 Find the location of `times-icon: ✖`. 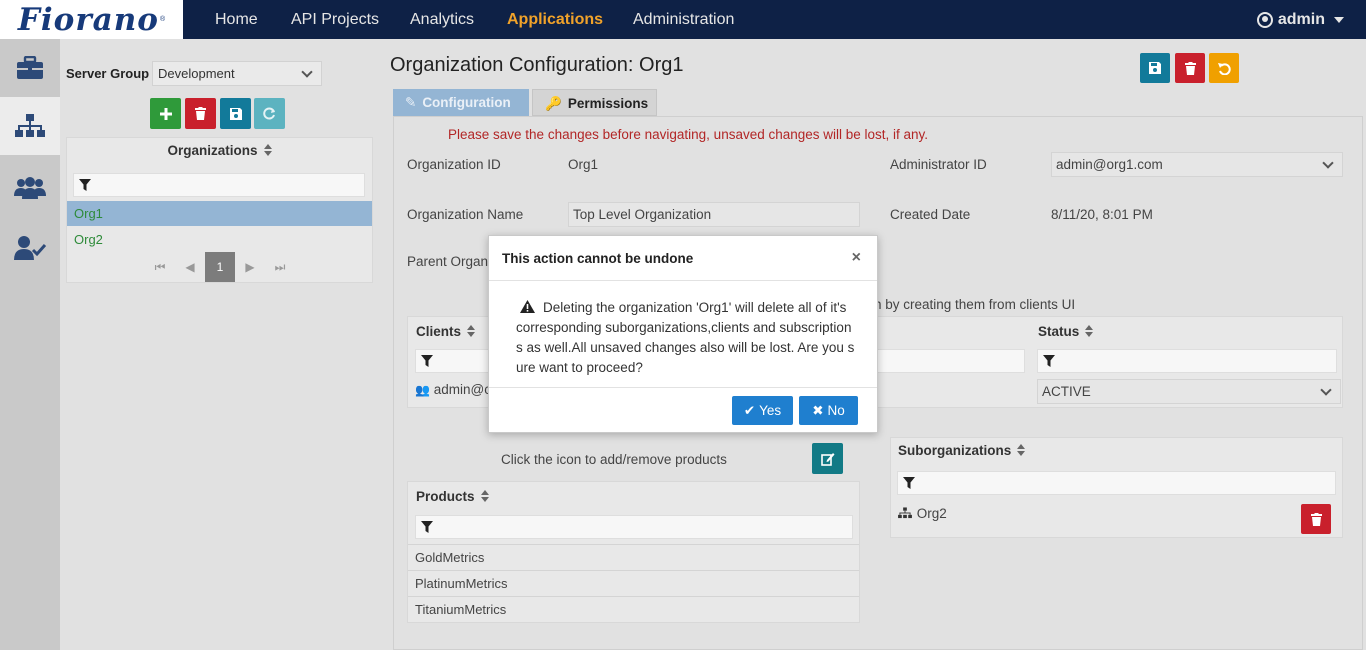

times-icon: ✖ is located at coordinates (818, 410).